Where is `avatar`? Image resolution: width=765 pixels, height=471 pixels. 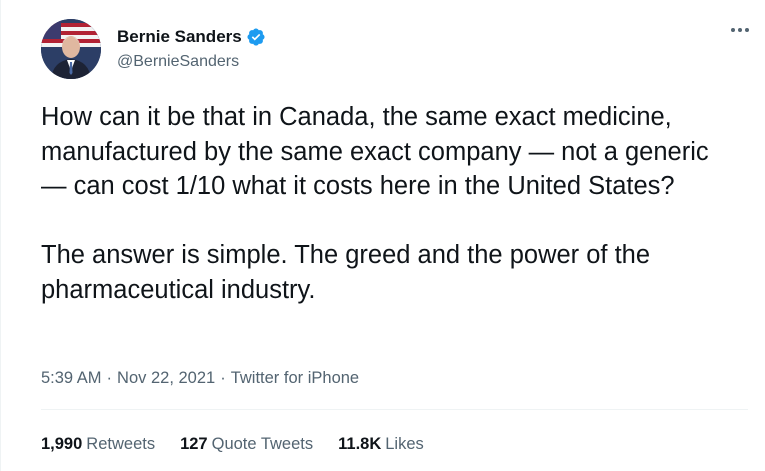 avatar is located at coordinates (71, 49).